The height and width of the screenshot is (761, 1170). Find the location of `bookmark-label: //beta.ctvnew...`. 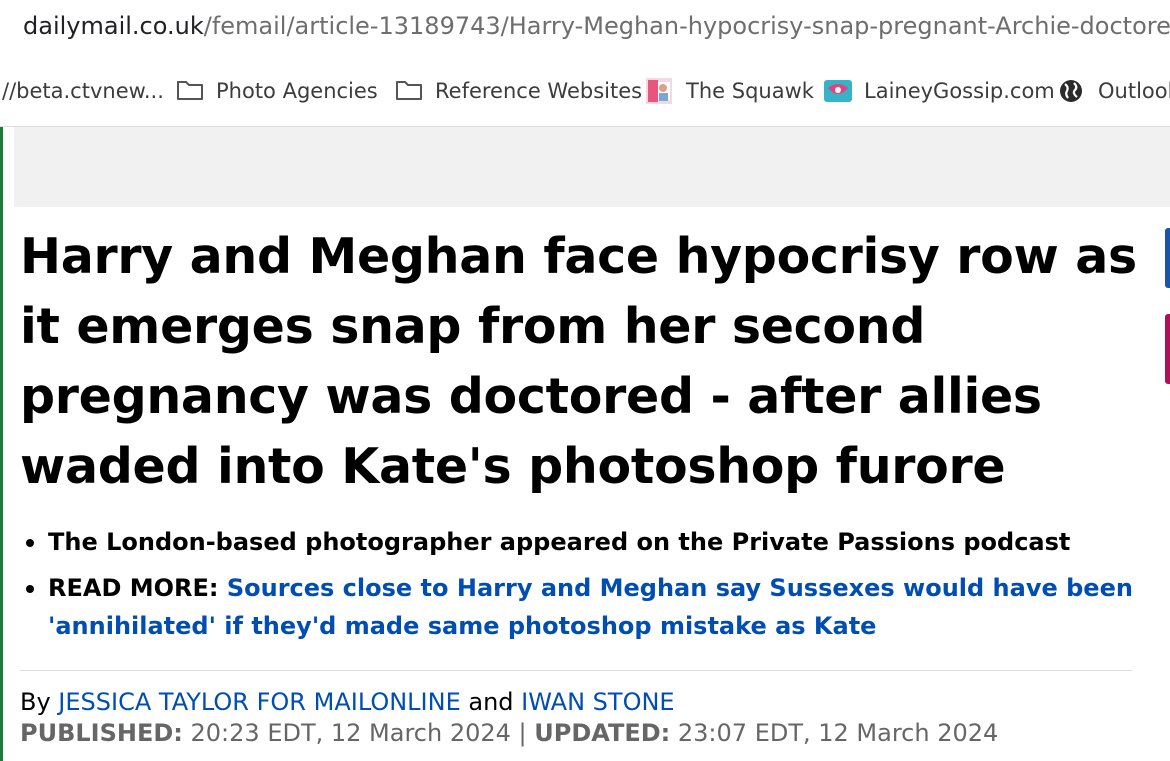

bookmark-label: //beta.ctvnew... is located at coordinates (83, 91).